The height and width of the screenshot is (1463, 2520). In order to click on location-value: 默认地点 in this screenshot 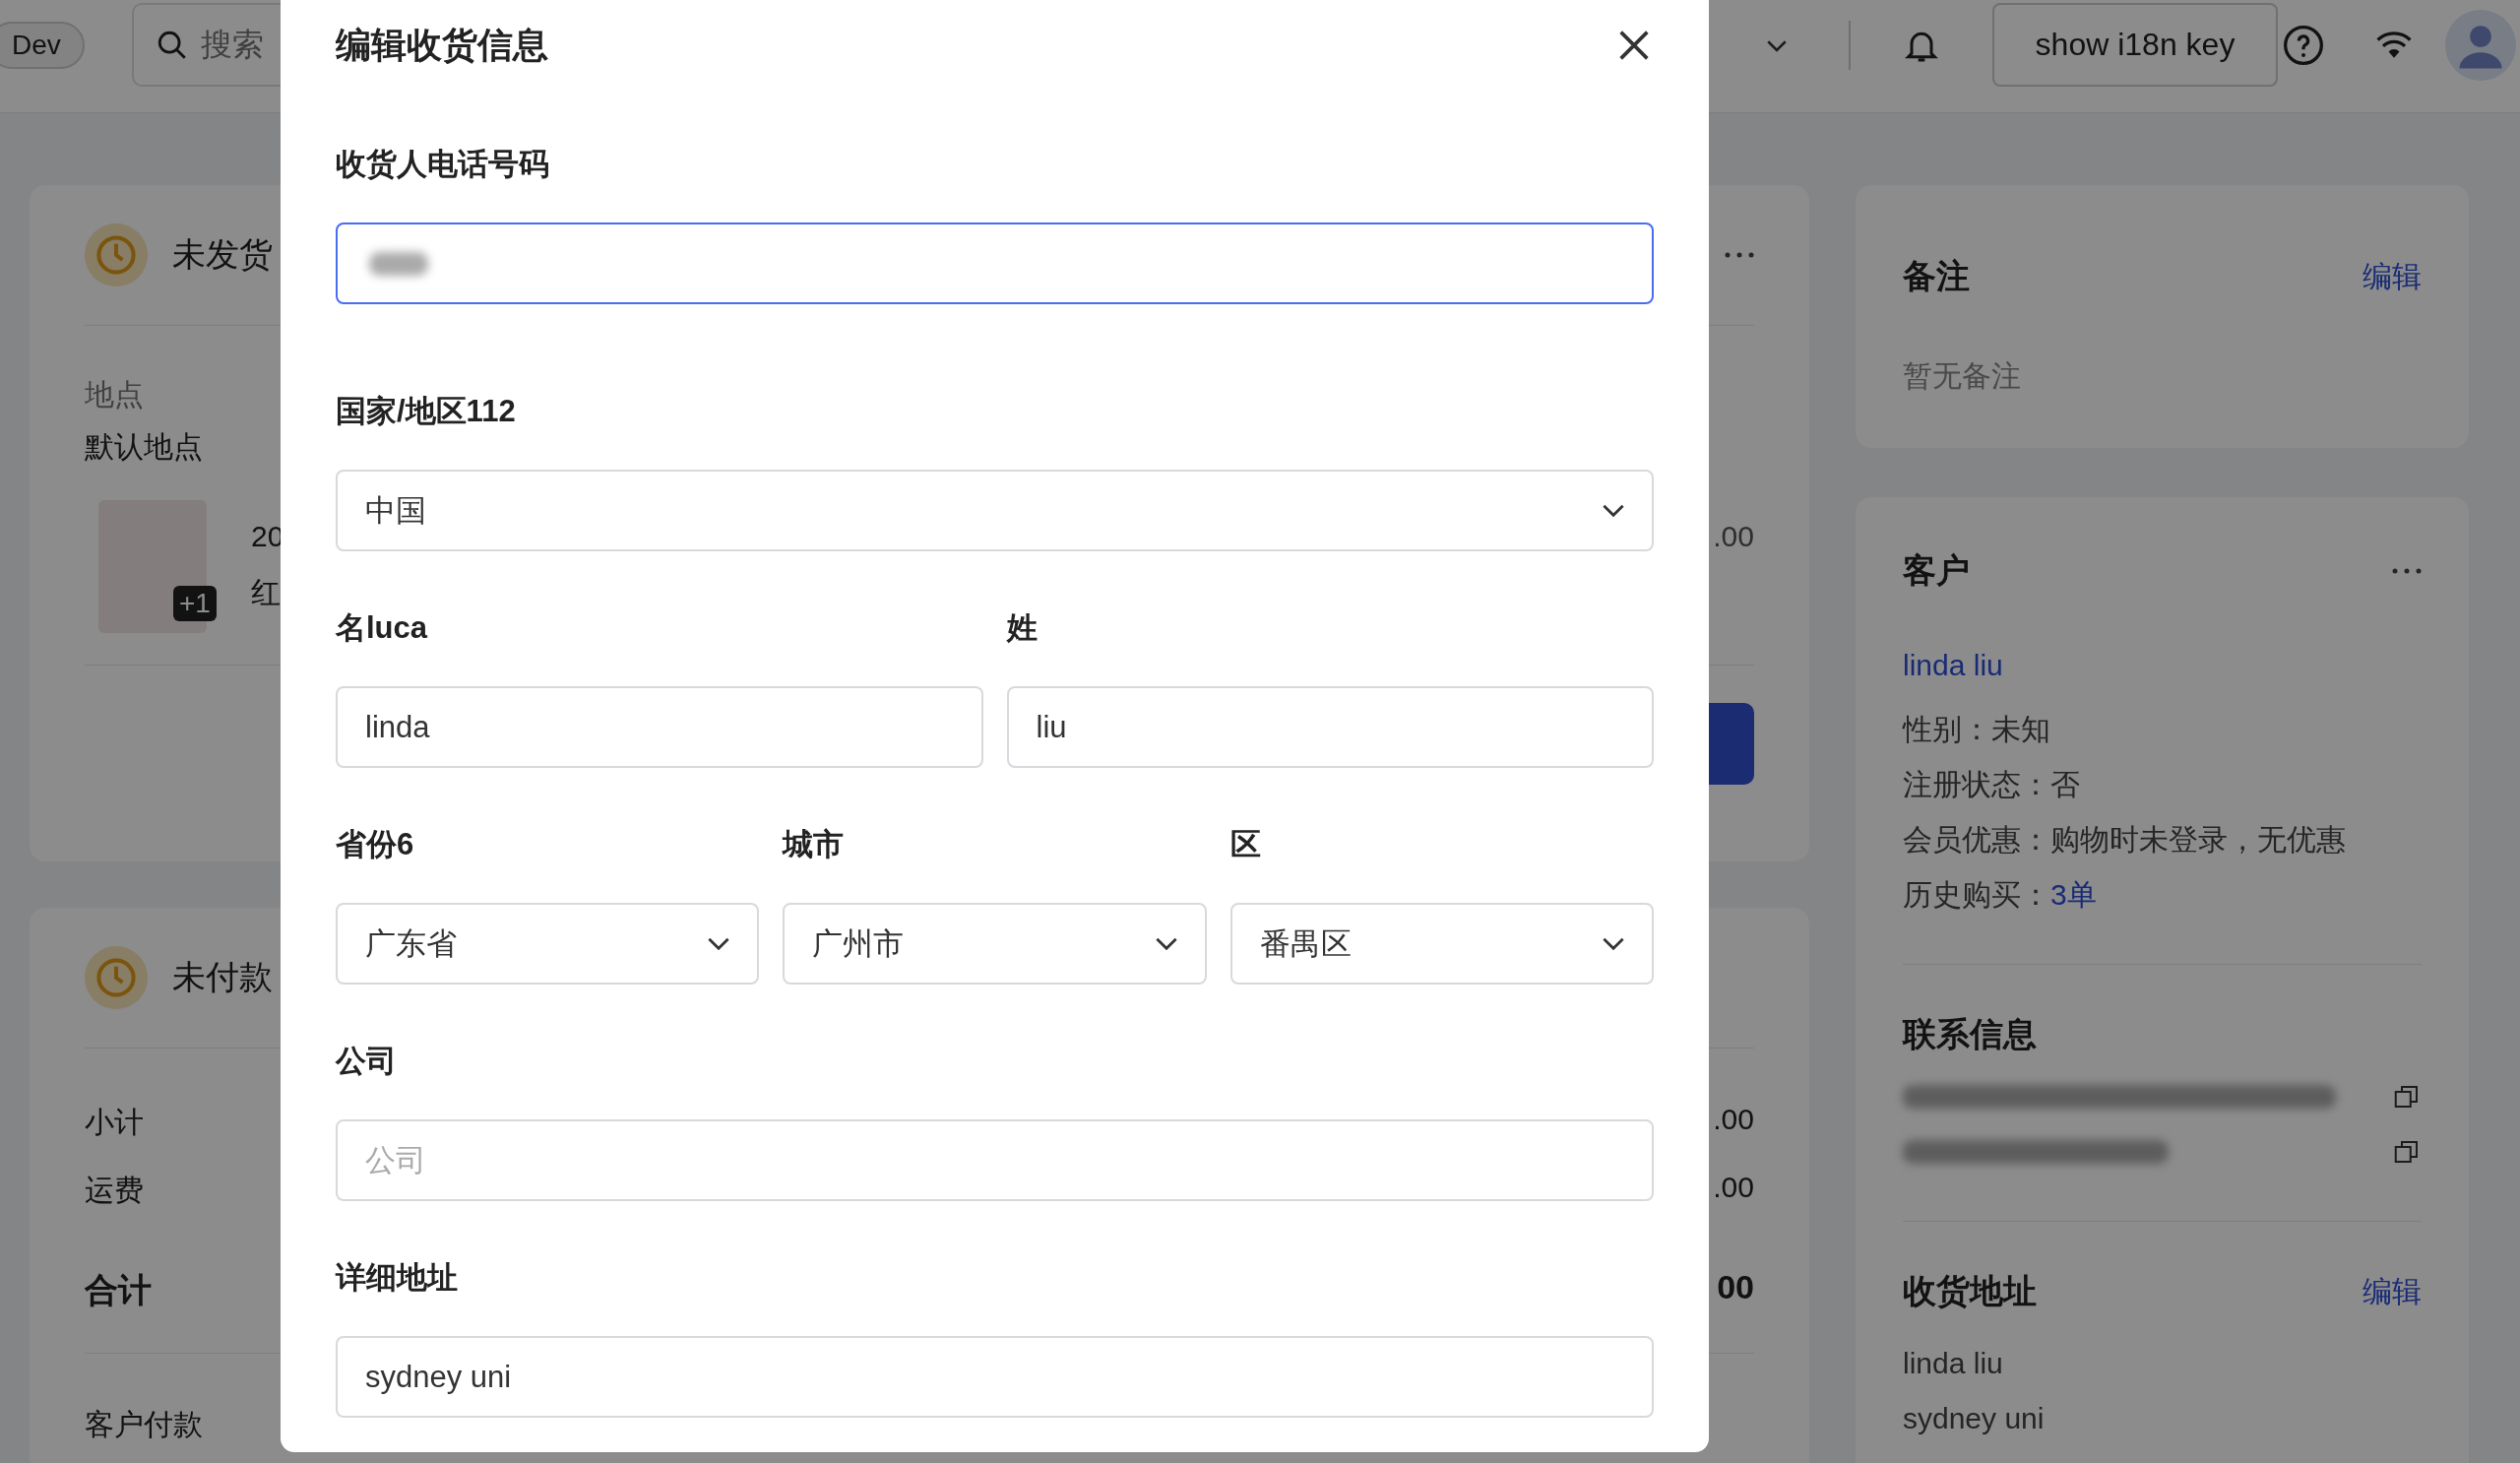, I will do `click(144, 447)`.